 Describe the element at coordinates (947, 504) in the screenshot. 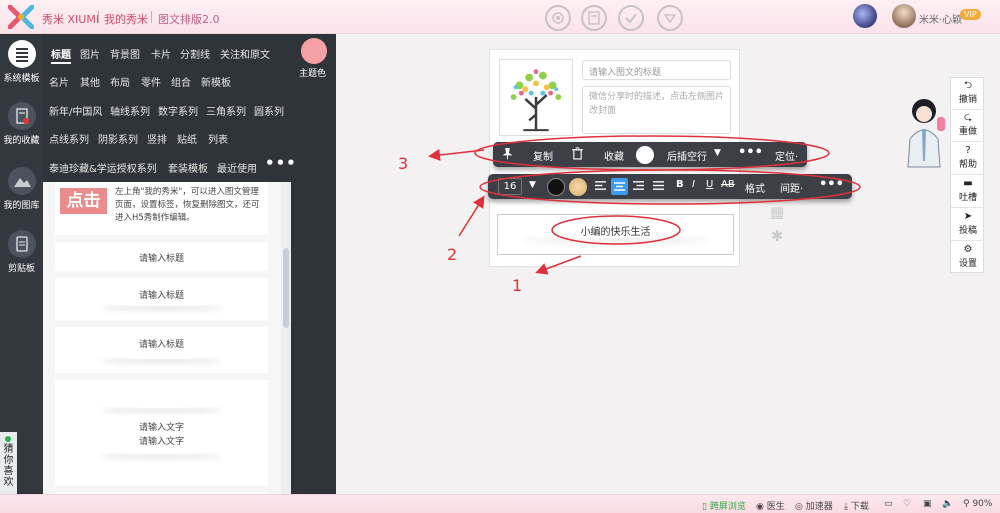

I see `volume-icon: 🔈` at that location.